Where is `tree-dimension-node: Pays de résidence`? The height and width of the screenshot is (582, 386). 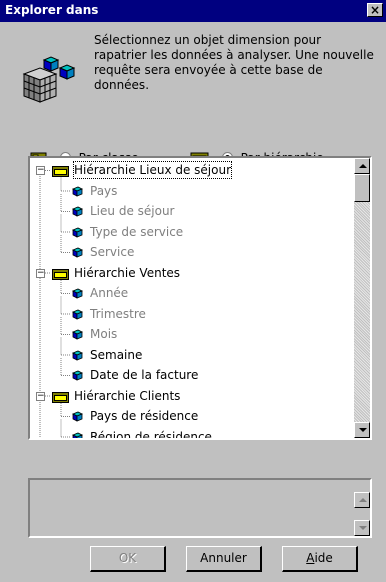 tree-dimension-node: Pays de résidence is located at coordinates (190, 416).